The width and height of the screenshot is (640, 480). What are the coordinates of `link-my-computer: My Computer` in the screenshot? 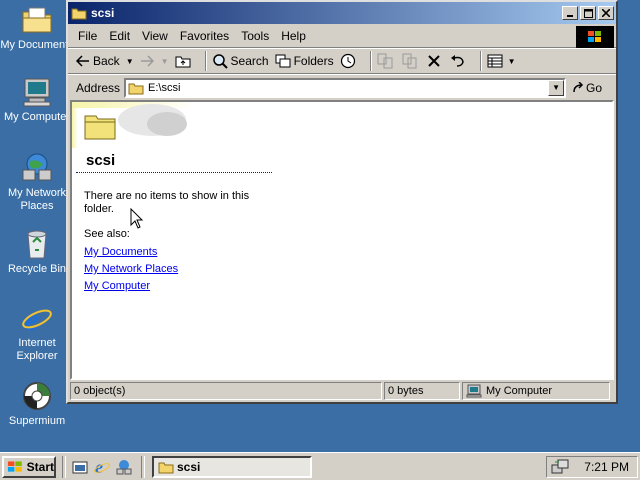 It's located at (117, 286).